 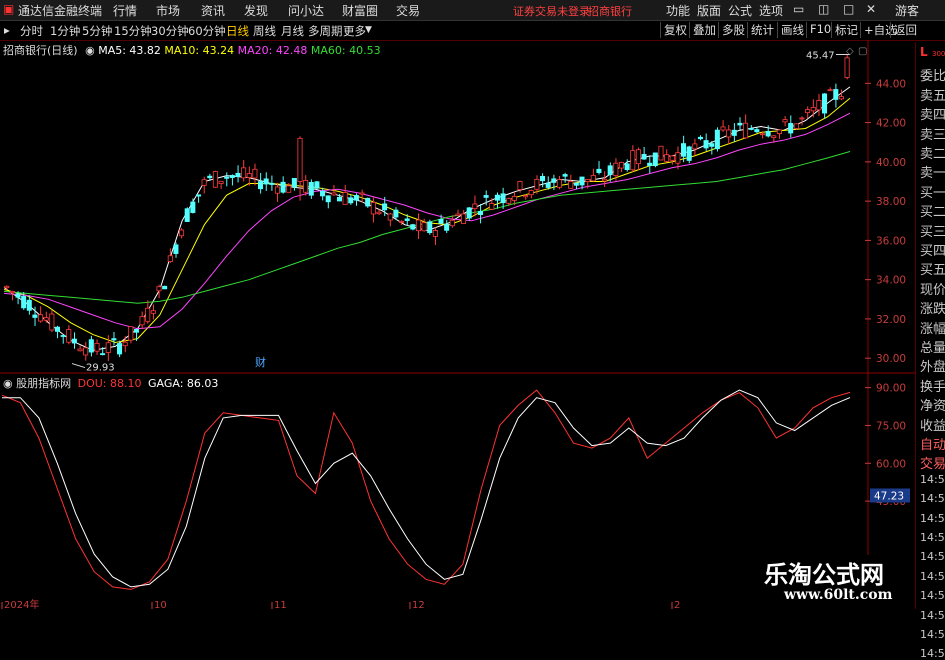 I want to click on side-panel-item: 涨跌, so click(x=932, y=307).